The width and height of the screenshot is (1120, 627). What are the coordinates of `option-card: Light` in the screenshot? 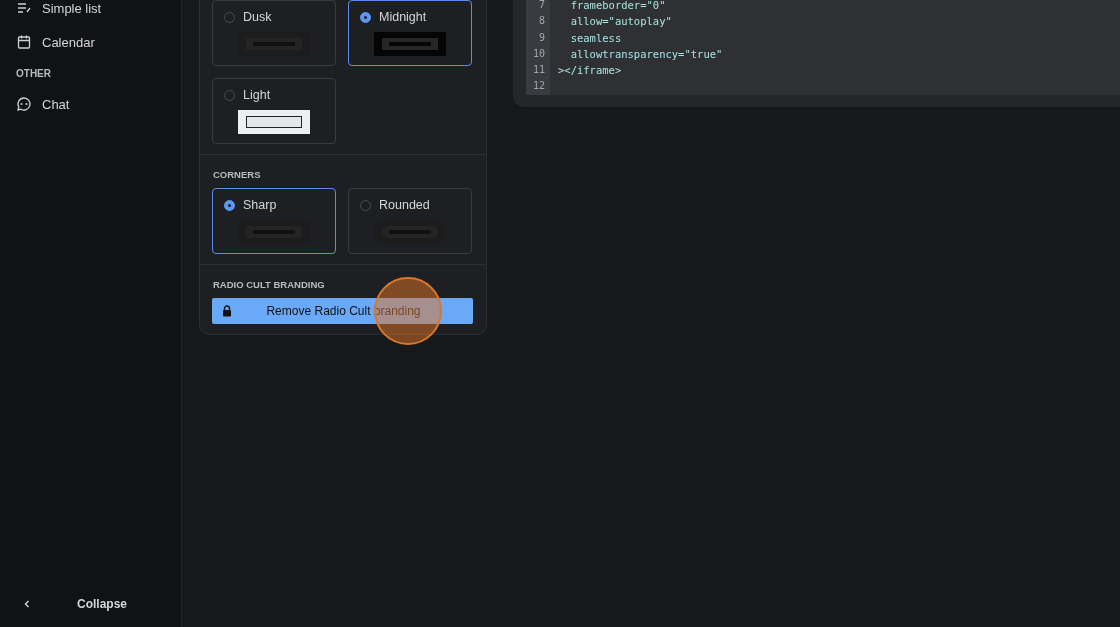 It's located at (274, 111).